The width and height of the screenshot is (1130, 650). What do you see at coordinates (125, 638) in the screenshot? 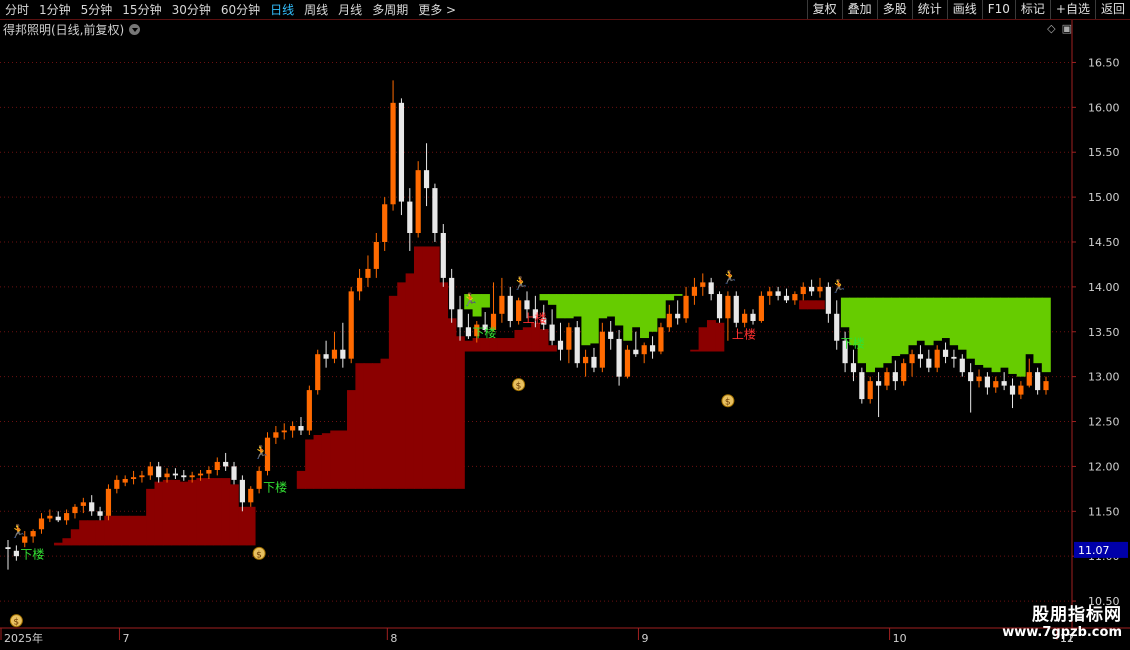
I see `x-tick-label: 7` at bounding box center [125, 638].